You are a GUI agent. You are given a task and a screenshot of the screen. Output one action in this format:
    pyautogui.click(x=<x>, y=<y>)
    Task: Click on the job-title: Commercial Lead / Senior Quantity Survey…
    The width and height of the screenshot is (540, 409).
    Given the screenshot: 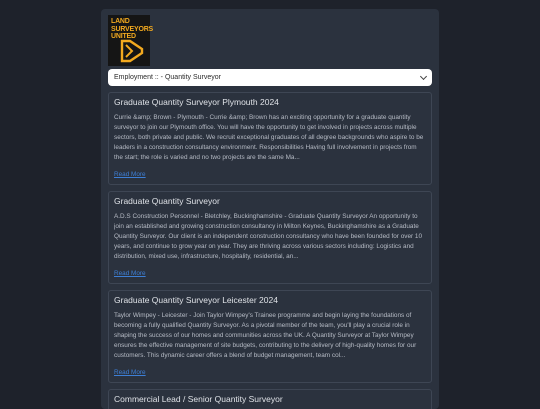 What is the action you would take?
    pyautogui.click(x=270, y=399)
    